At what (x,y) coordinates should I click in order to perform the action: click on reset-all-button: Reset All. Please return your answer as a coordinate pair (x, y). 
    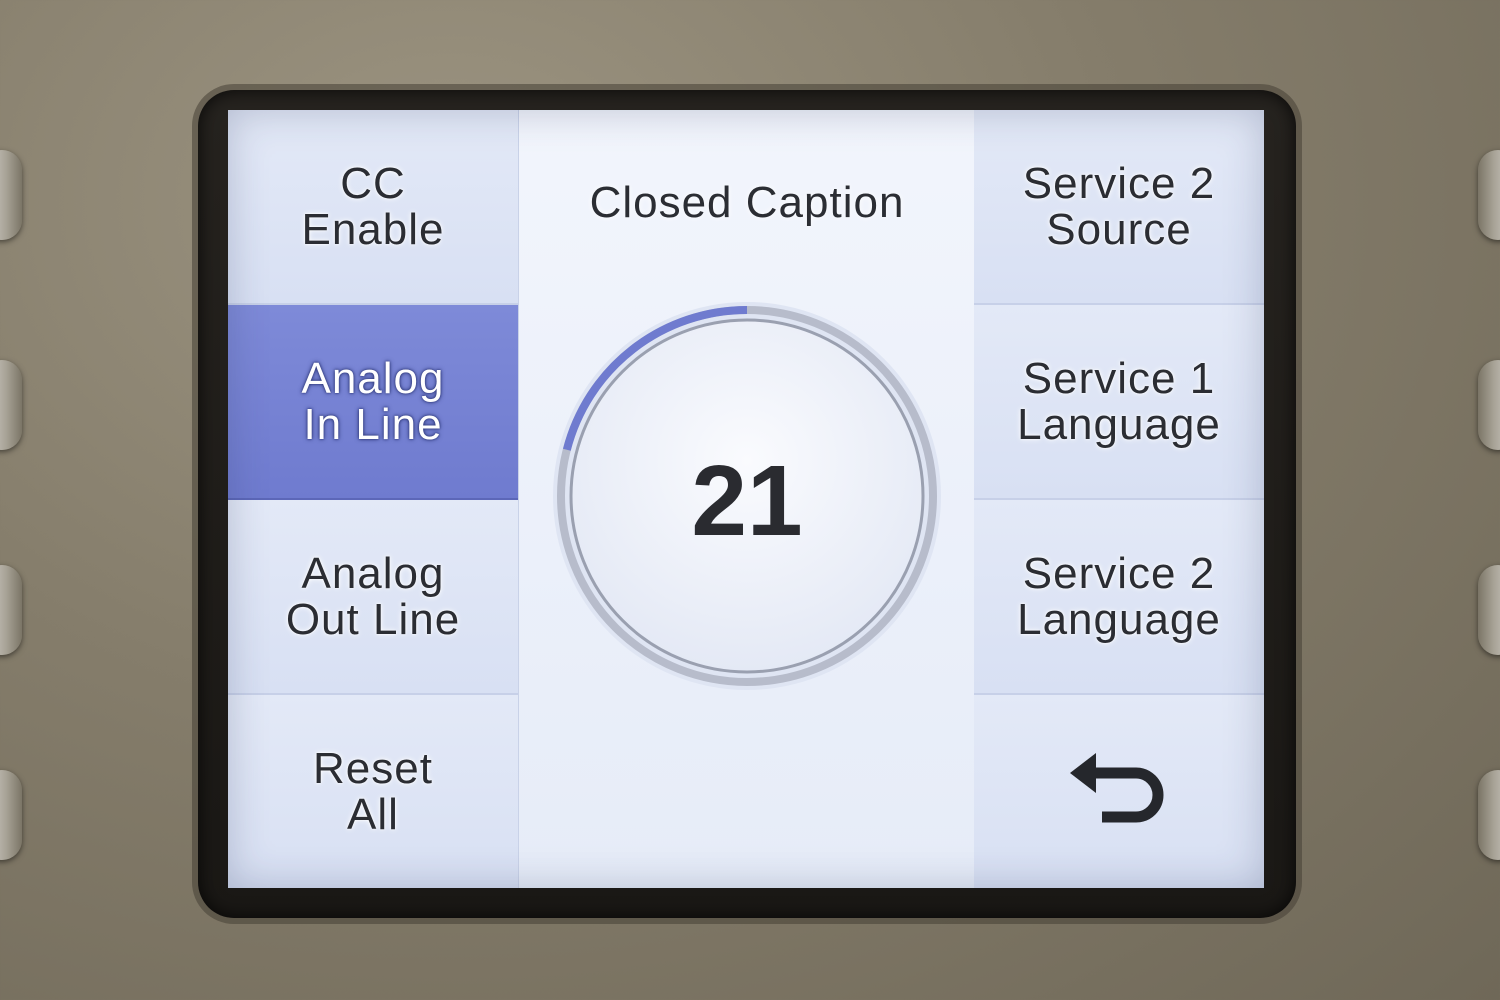
    Looking at the image, I should click on (373, 791).